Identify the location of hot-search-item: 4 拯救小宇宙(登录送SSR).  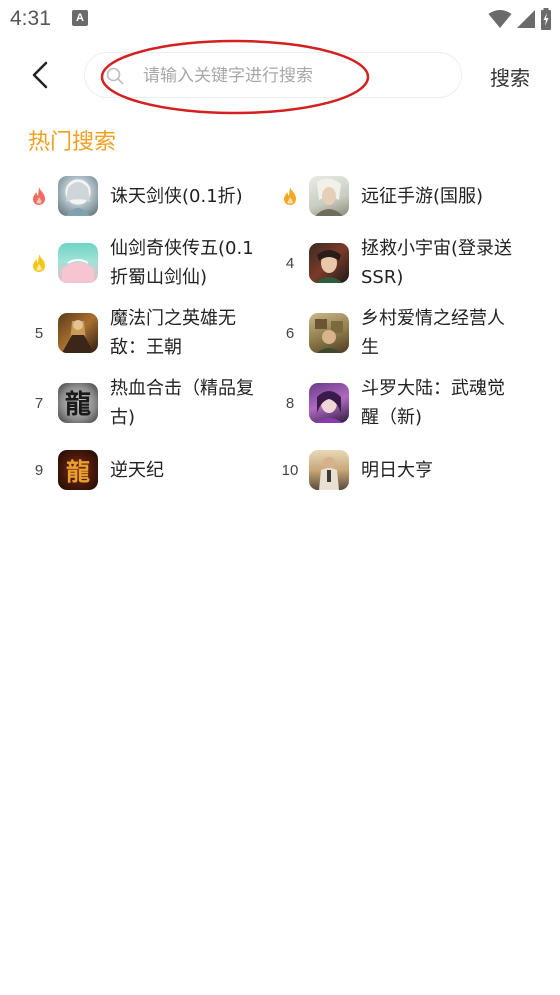
(404, 263).